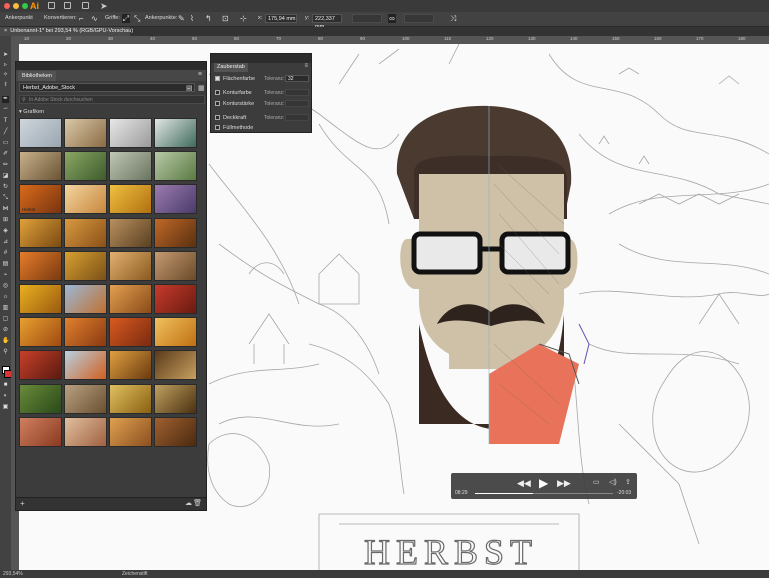 This screenshot has width=769, height=578. Describe the element at coordinates (181, 18) in the screenshot. I see `remove-anchor-icon: ✎` at that location.